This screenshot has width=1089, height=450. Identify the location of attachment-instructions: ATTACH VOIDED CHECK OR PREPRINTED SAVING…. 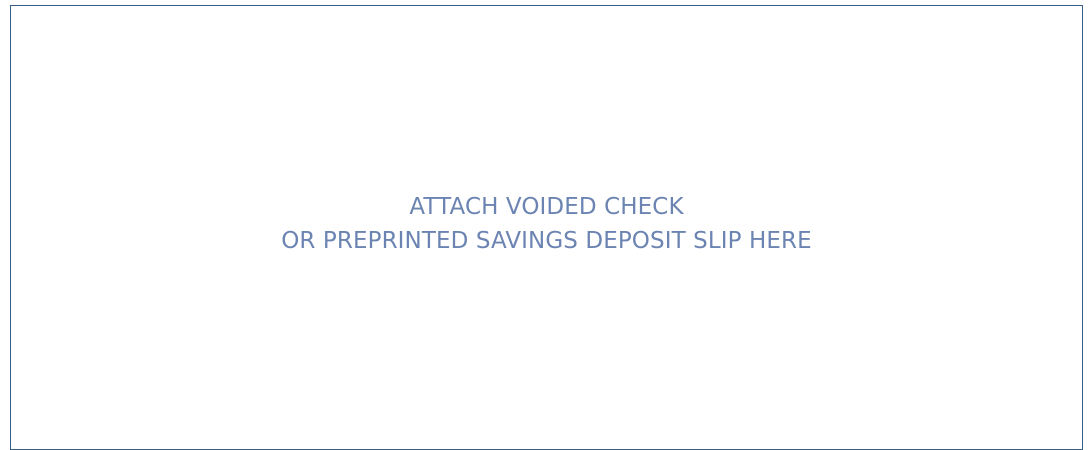
(546, 224).